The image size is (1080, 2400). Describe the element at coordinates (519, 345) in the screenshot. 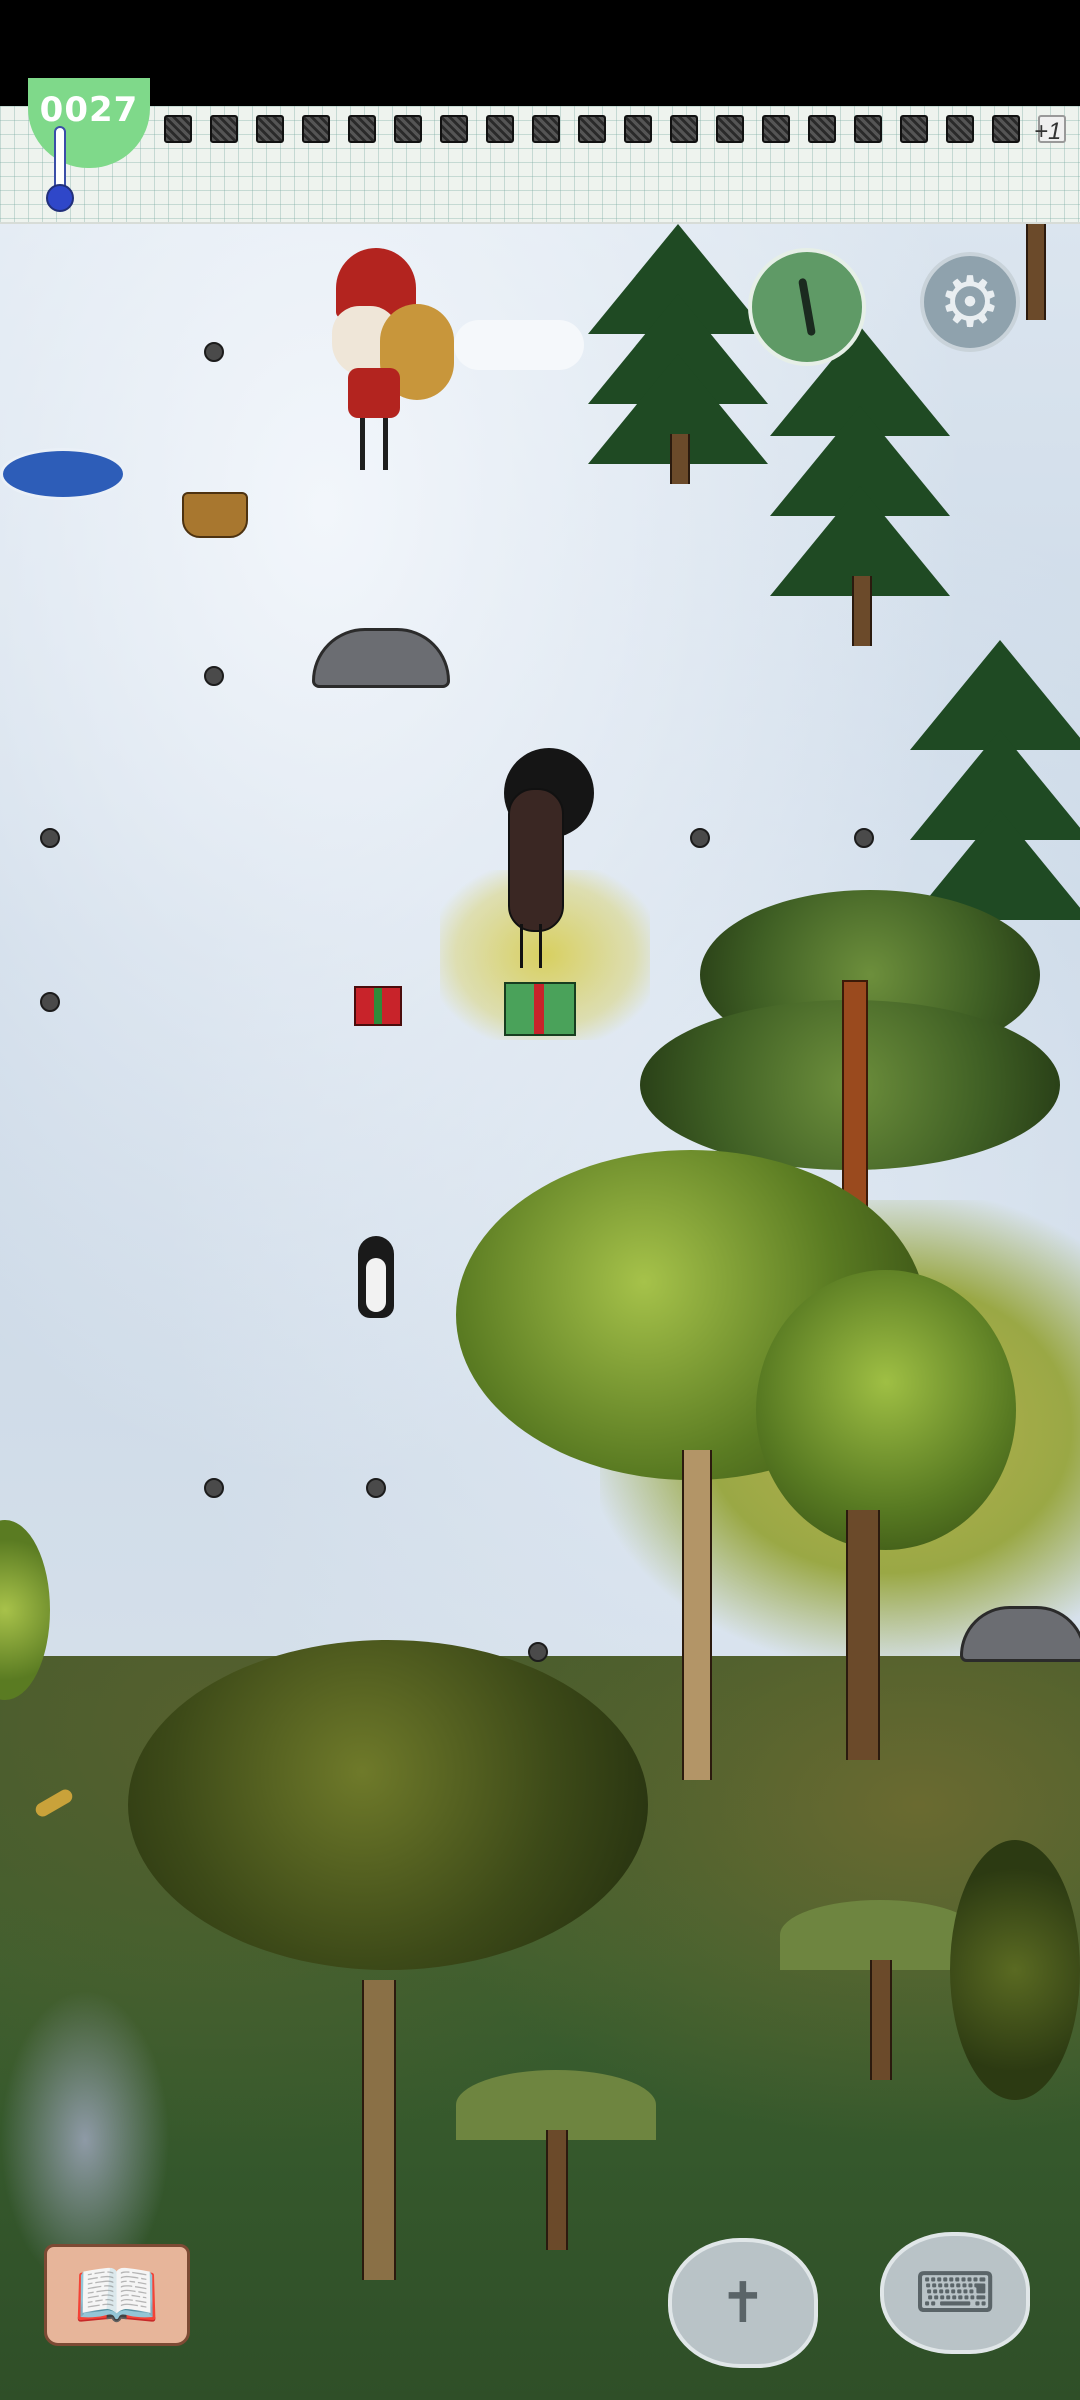

I see `cloud` at that location.